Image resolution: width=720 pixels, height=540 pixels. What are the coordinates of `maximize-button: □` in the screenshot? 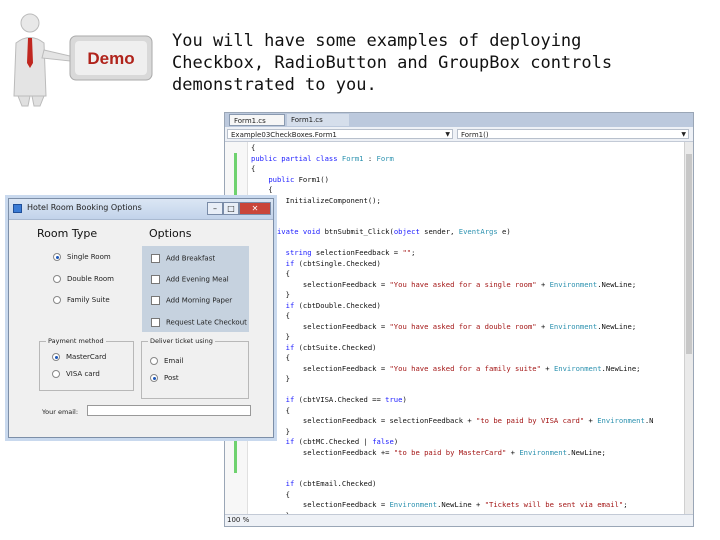 It's located at (231, 208).